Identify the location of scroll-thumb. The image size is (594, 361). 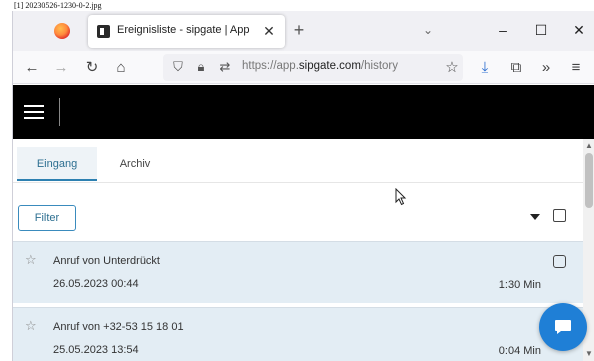
(589, 180).